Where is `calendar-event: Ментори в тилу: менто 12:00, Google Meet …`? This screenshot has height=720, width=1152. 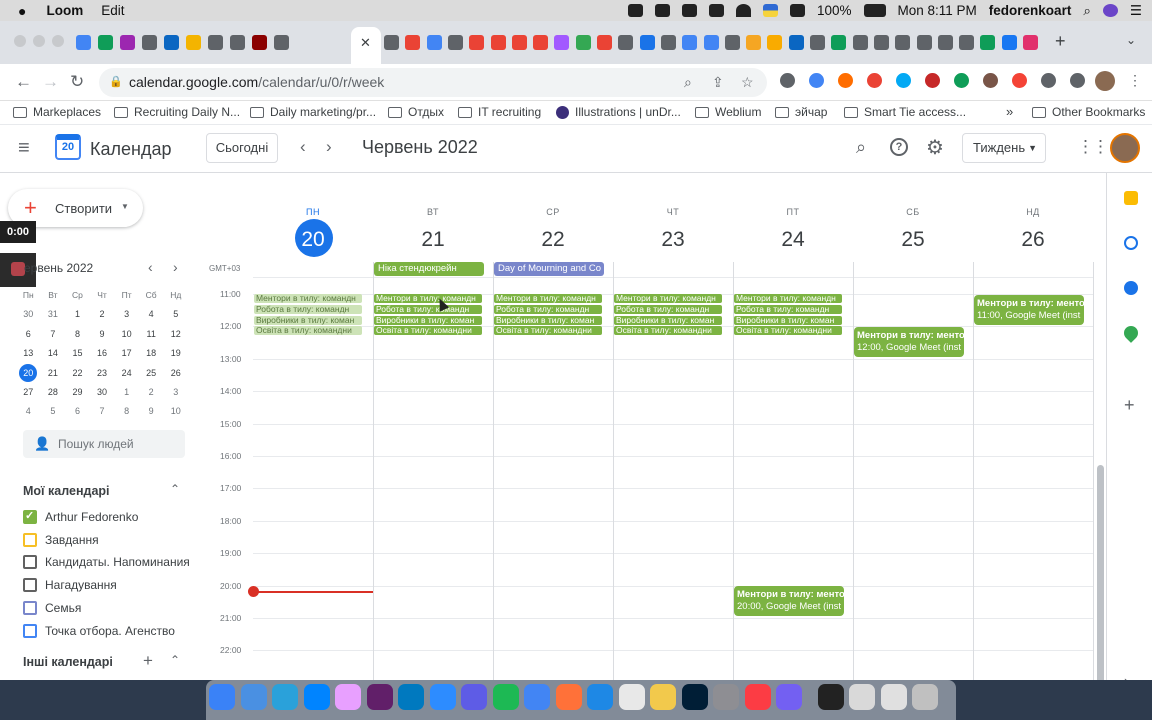 calendar-event: Ментори в тилу: менто 12:00, Google Meet … is located at coordinates (909, 342).